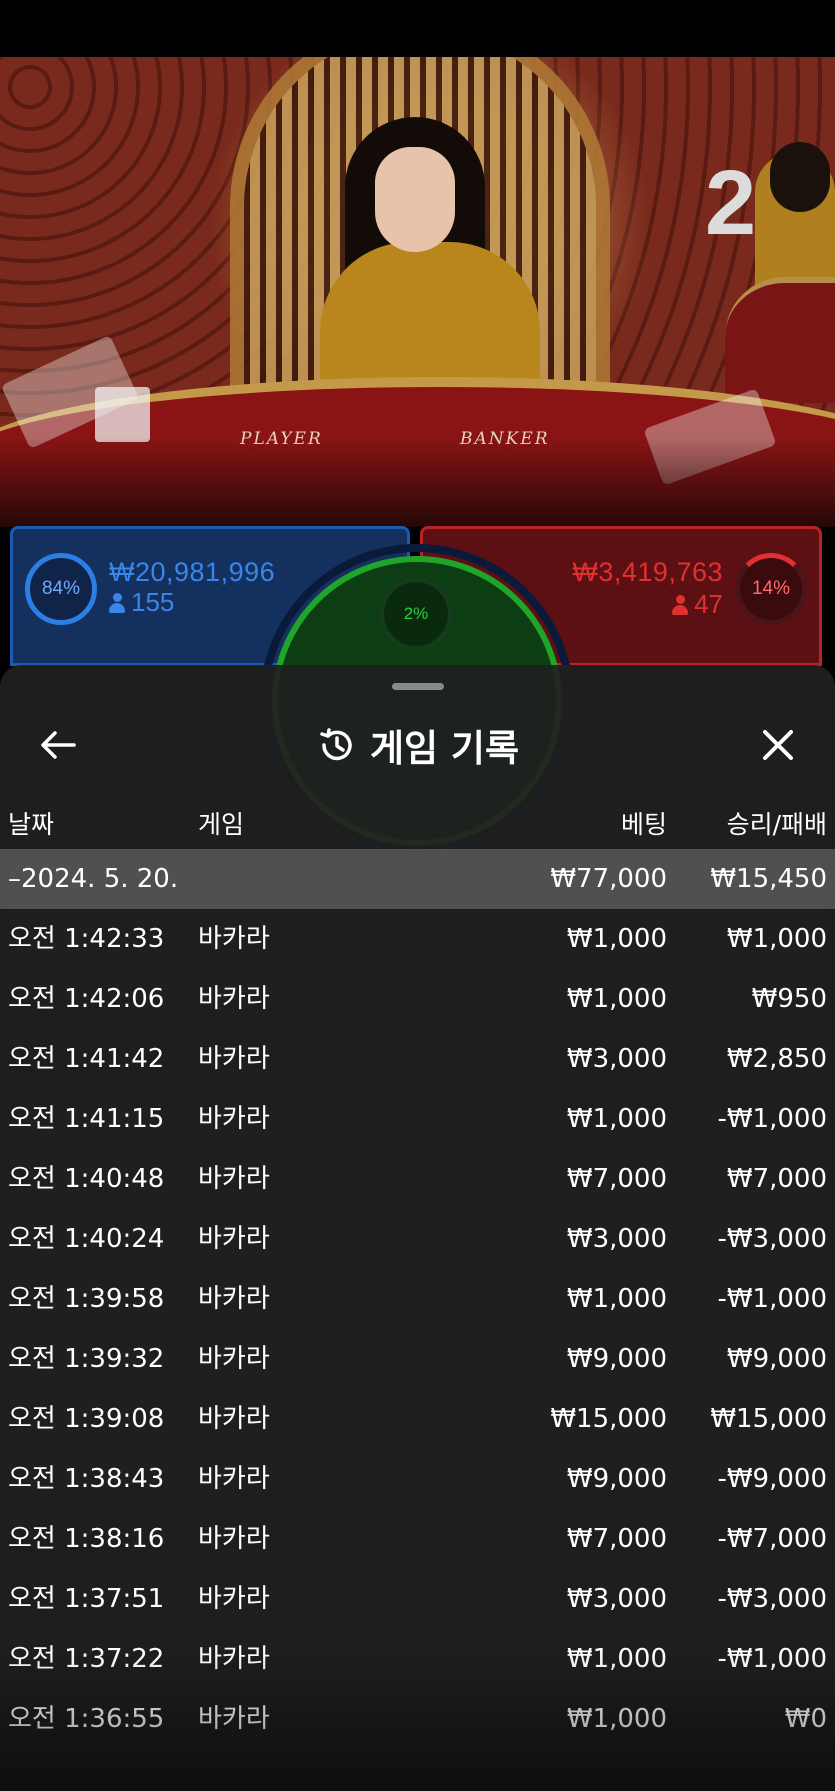 The image size is (835, 1791). I want to click on column-header-bet: 베팅, so click(643, 824).